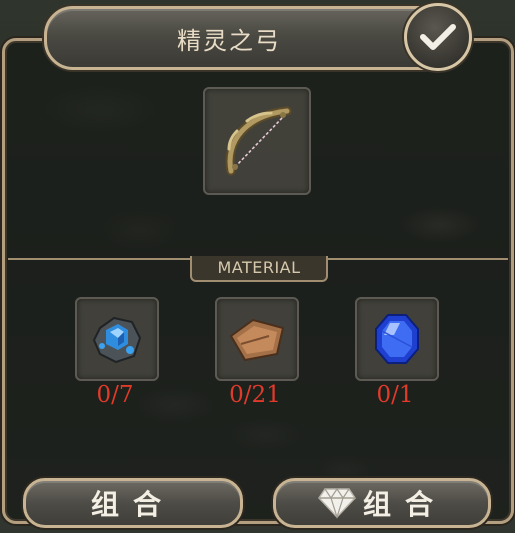  I want to click on title-bar: 精灵之弓, so click(249, 38).